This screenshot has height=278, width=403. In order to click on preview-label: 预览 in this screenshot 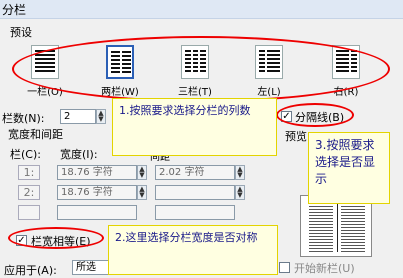, I will do `click(296, 136)`.